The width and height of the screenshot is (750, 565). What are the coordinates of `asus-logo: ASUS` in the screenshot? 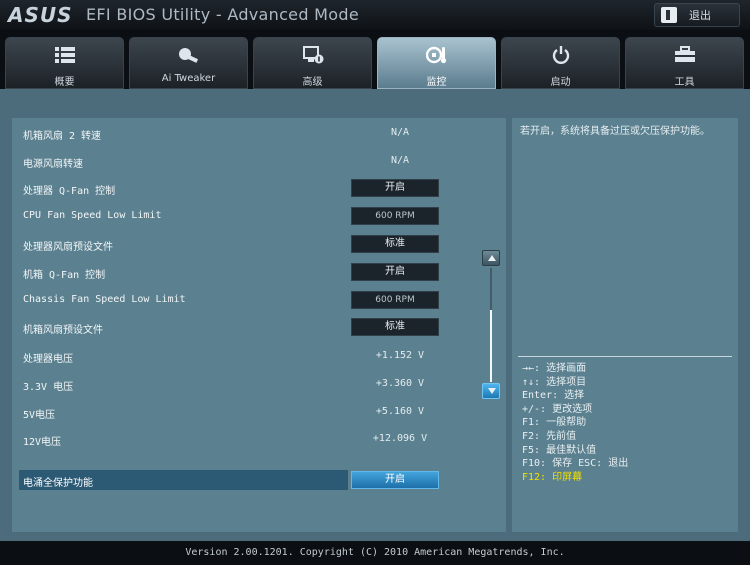 It's located at (40, 15).